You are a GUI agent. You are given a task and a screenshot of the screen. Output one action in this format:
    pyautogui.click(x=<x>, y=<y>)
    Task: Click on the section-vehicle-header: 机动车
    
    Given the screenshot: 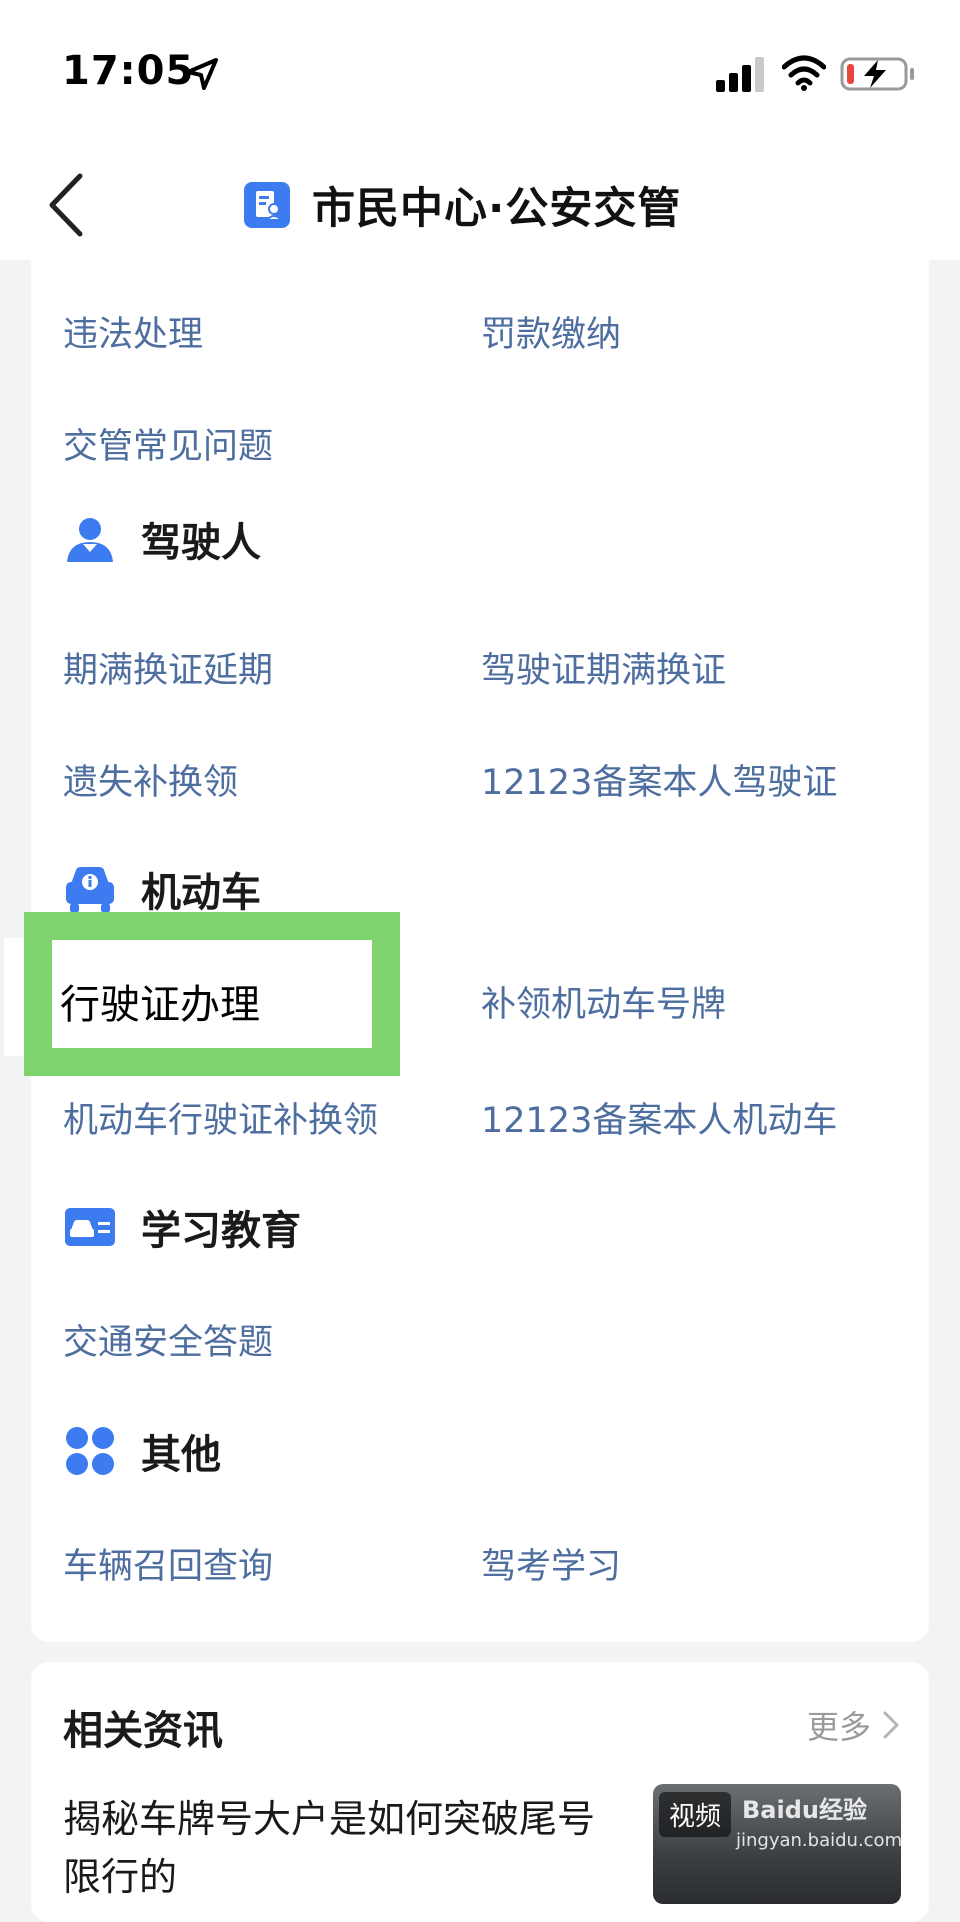 What is the action you would take?
    pyautogui.click(x=162, y=889)
    